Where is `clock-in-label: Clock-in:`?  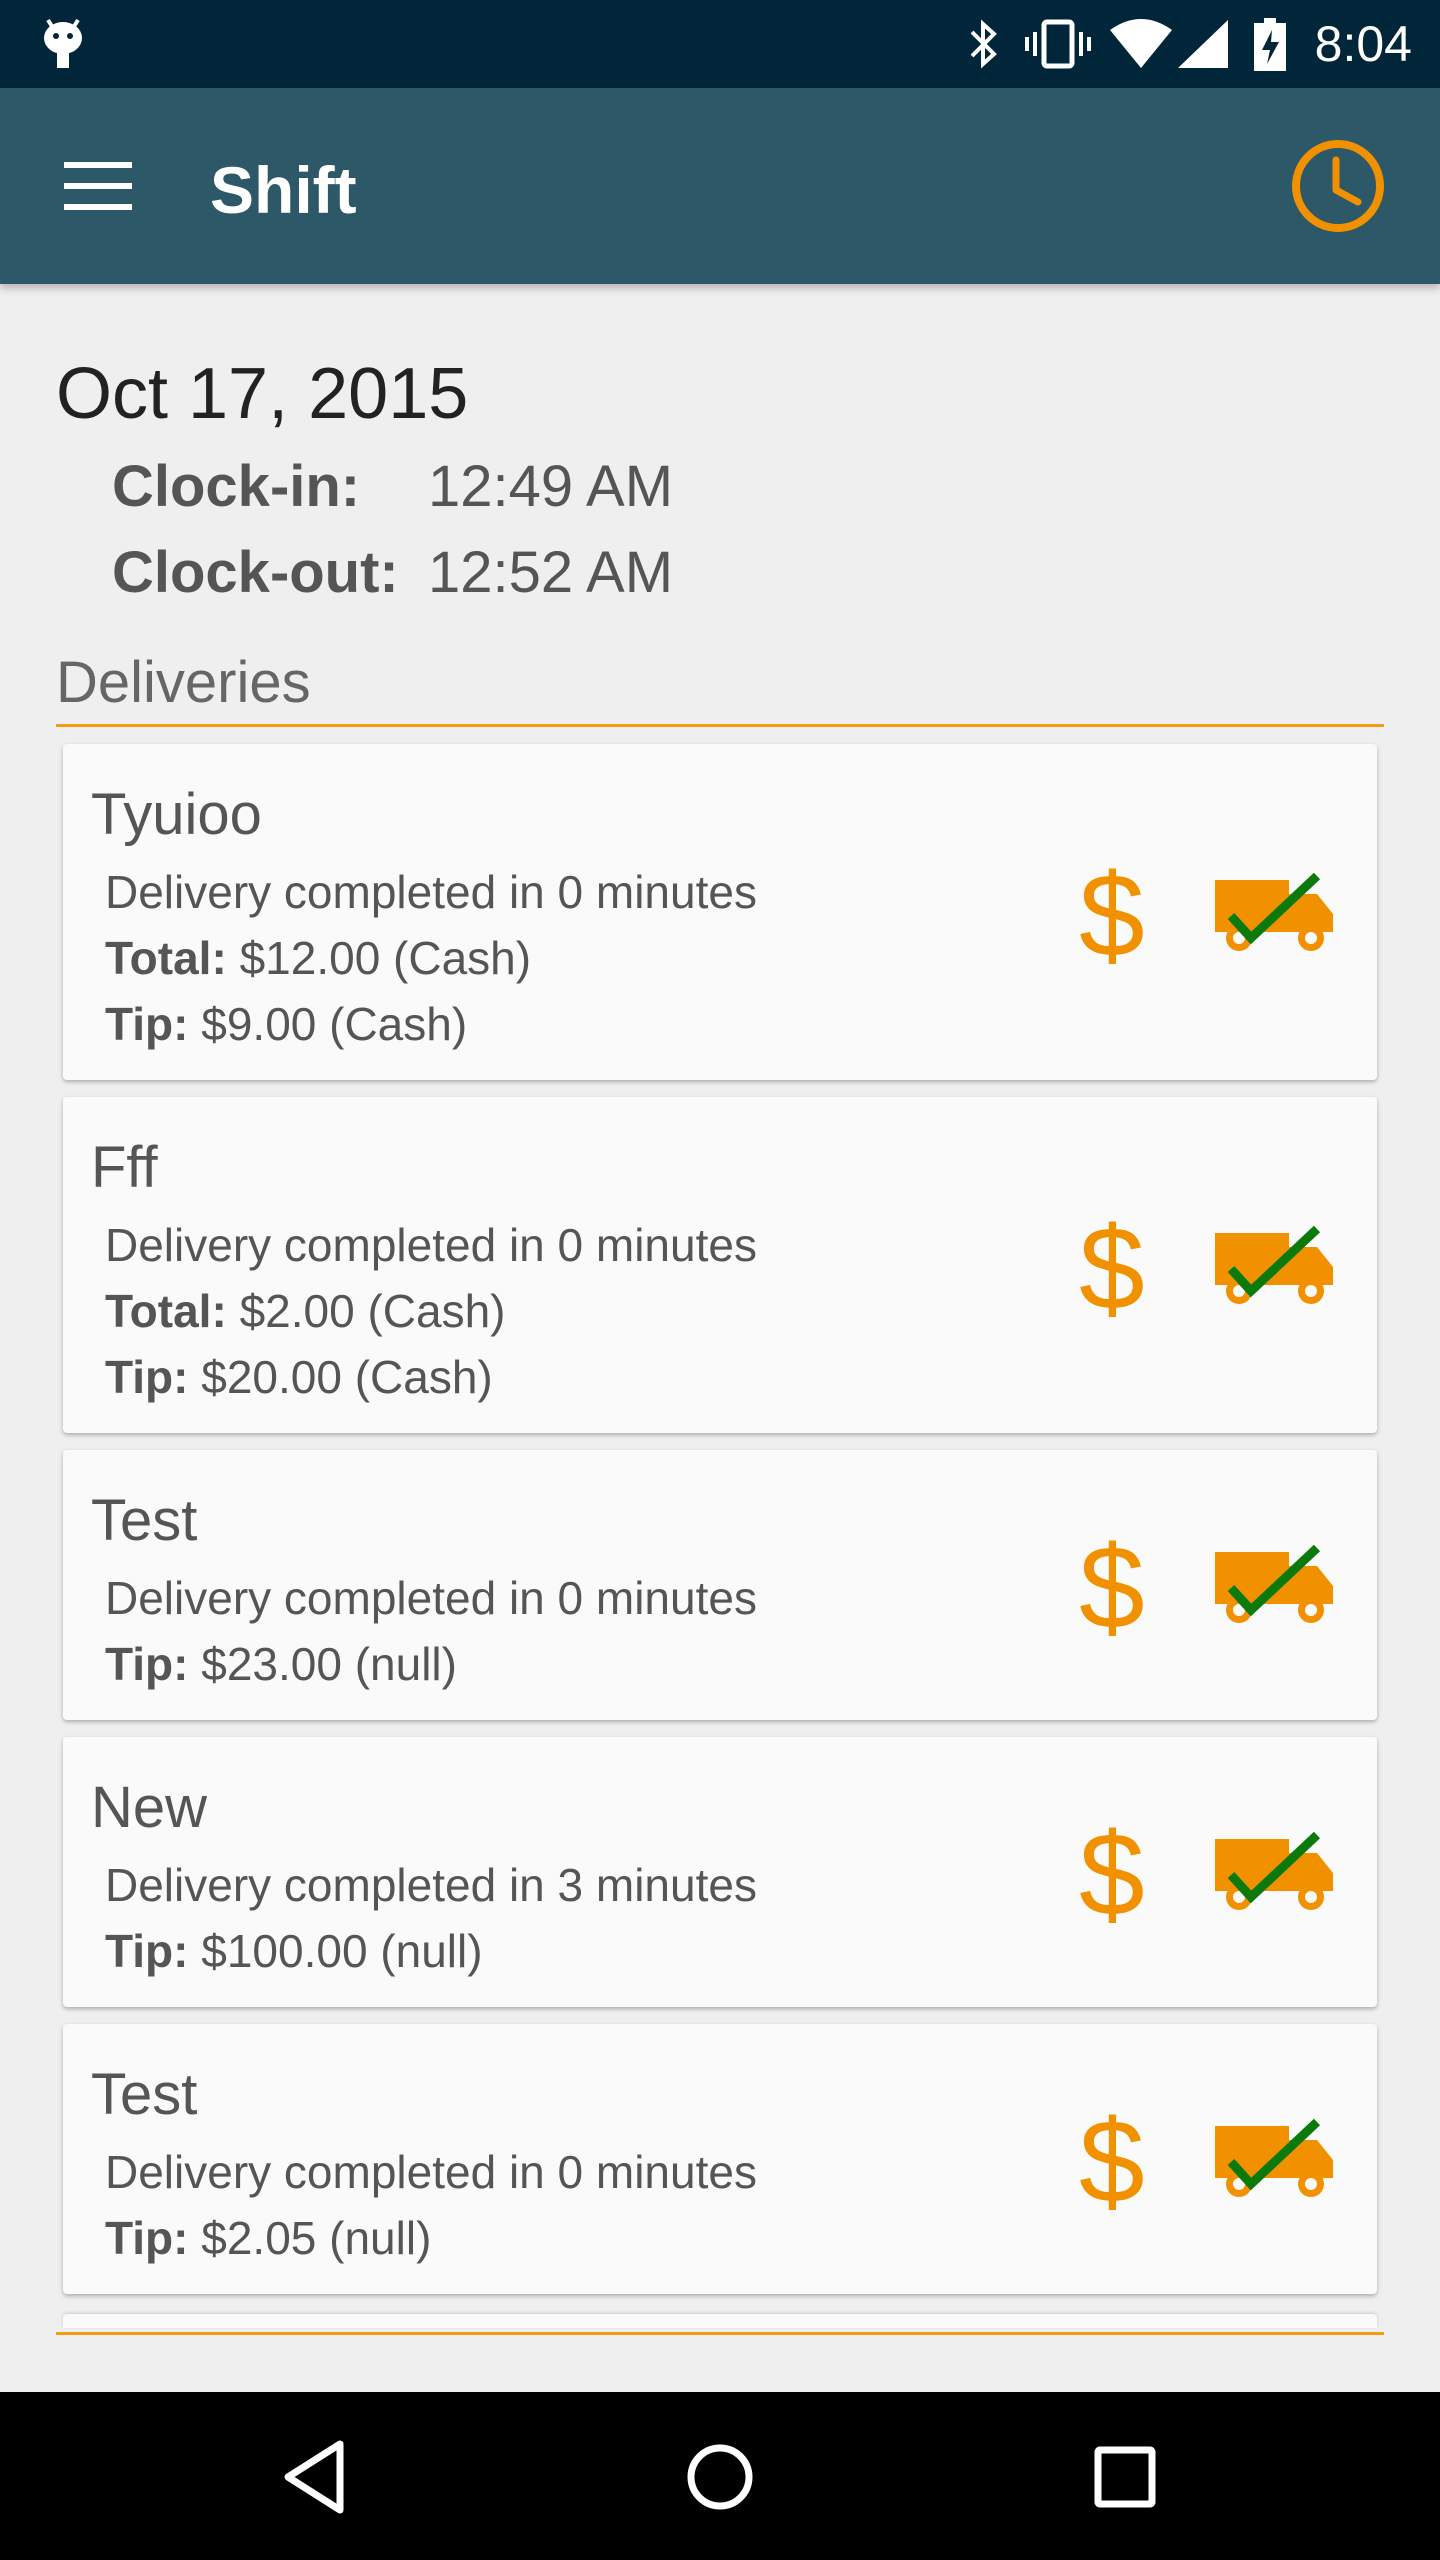
clock-in-label: Clock-in: is located at coordinates (236, 486).